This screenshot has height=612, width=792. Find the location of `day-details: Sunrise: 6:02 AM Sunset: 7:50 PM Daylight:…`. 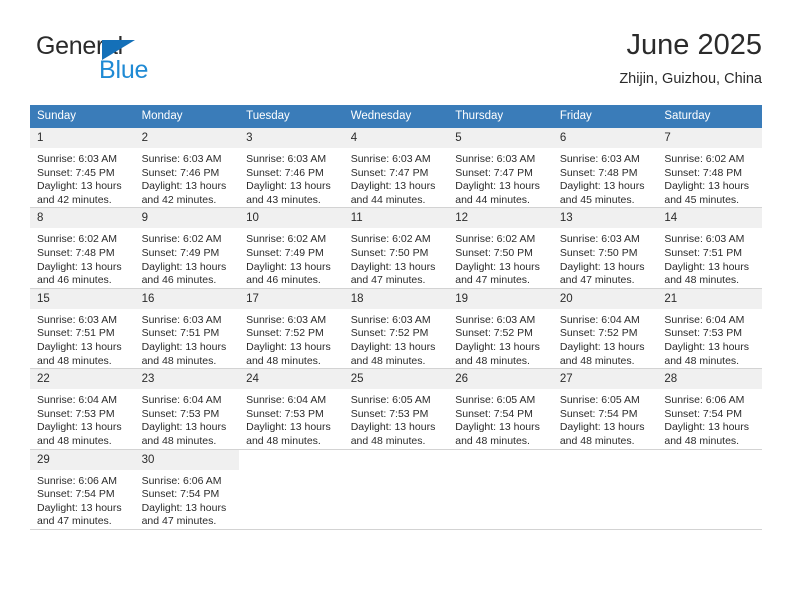

day-details: Sunrise: 6:02 AM Sunset: 7:50 PM Daylight:… is located at coordinates (396, 257).